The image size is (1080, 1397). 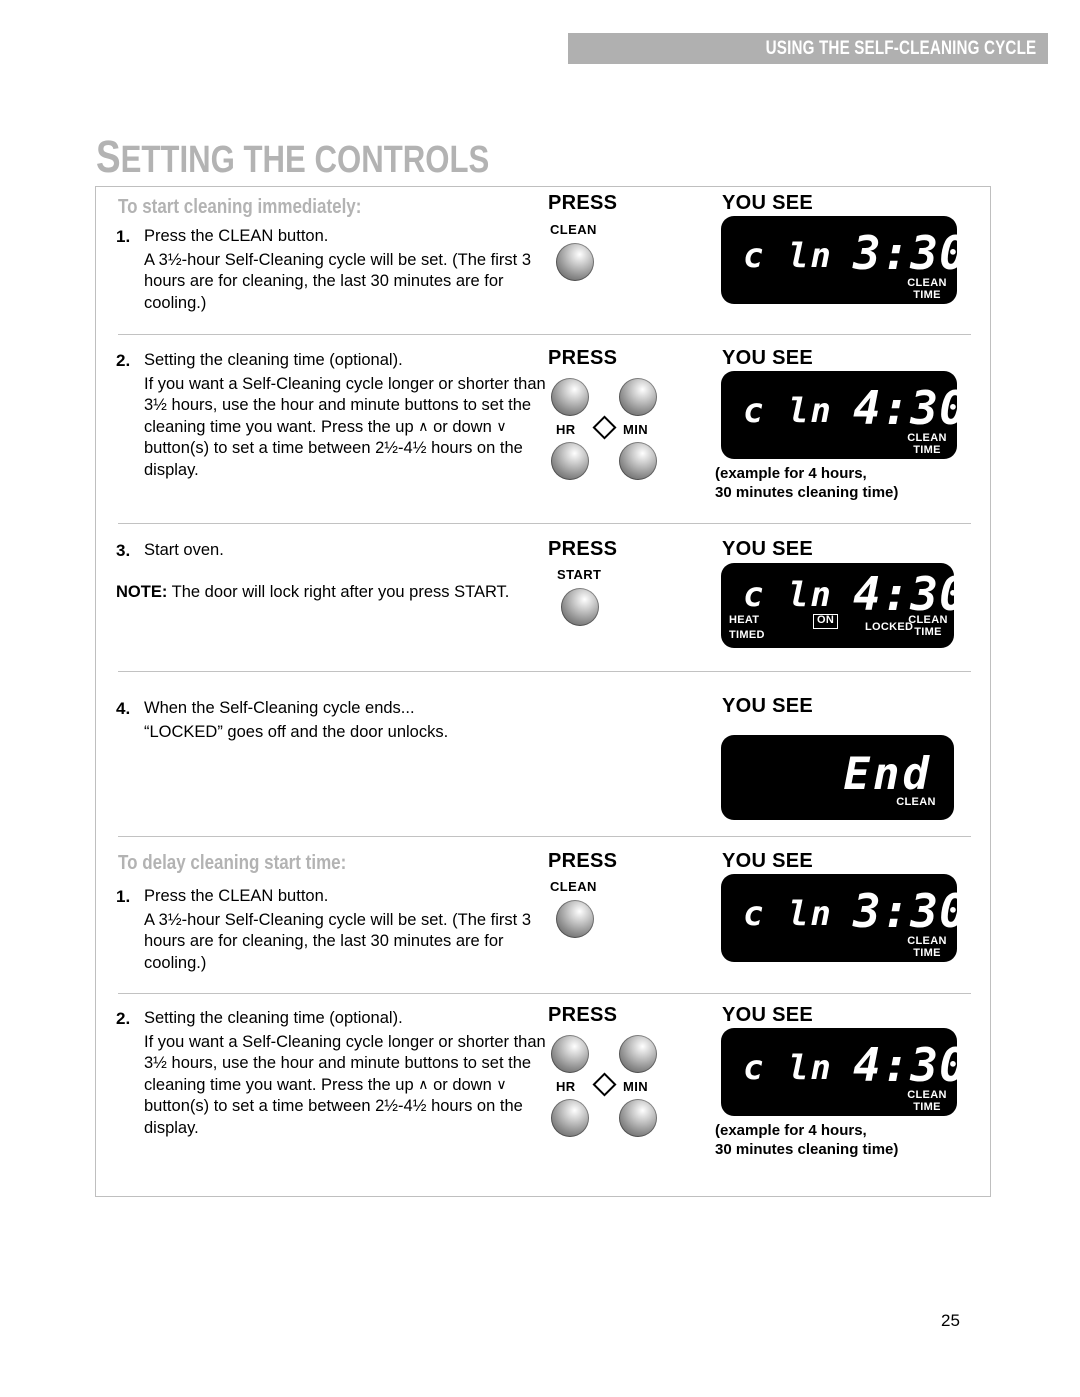 I want to click on column-header-you-see-2: YOU SEE, so click(x=768, y=358).